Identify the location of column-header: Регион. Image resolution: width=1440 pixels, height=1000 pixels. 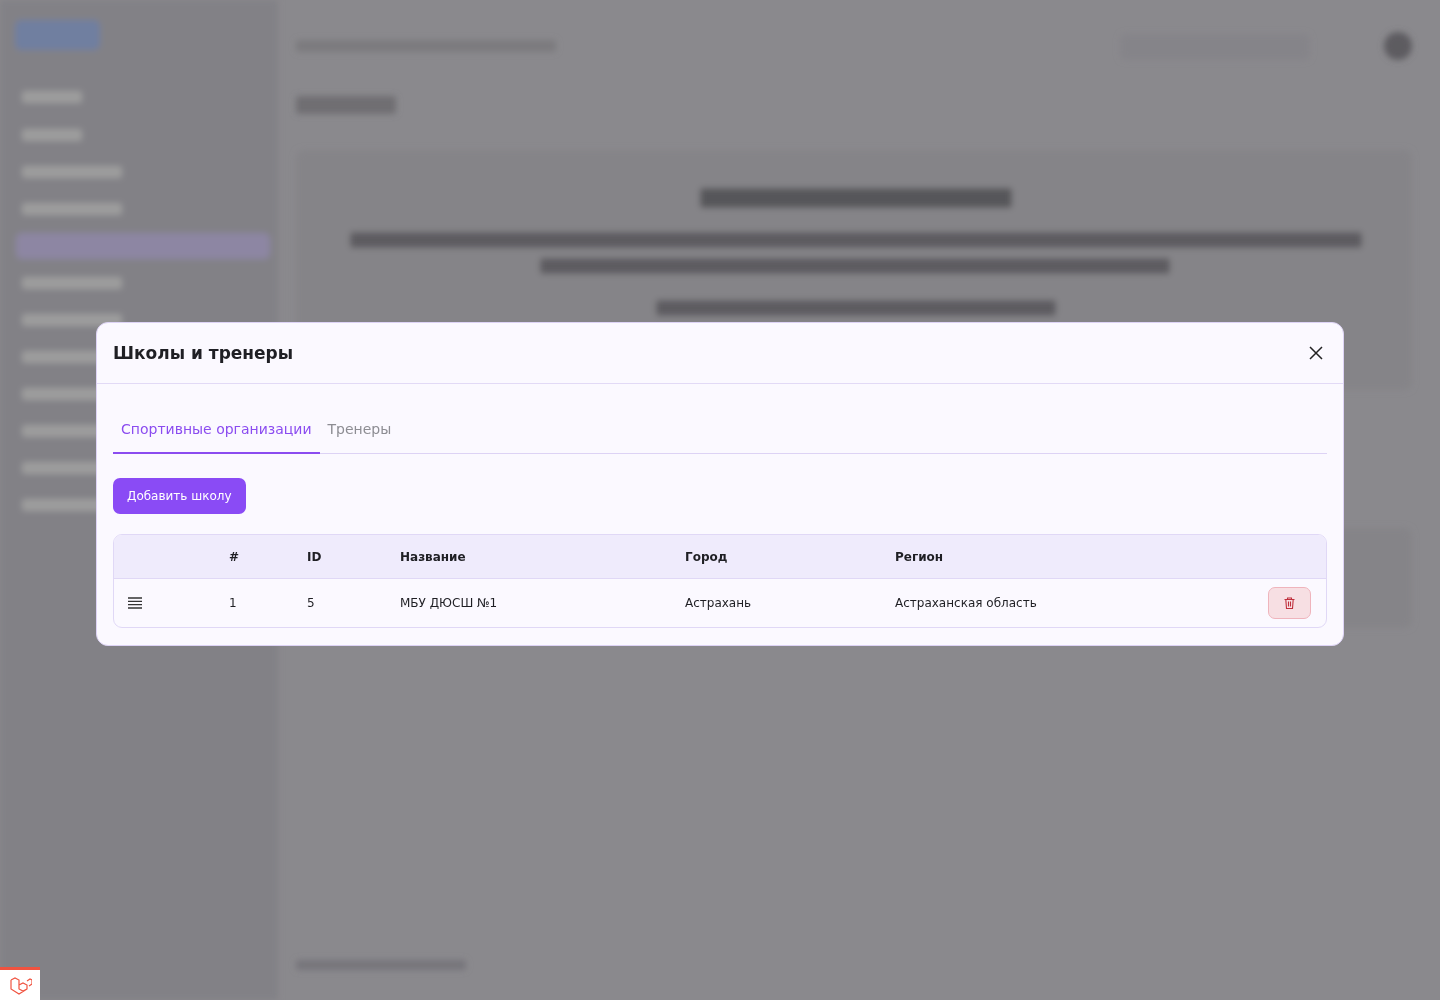
(919, 556).